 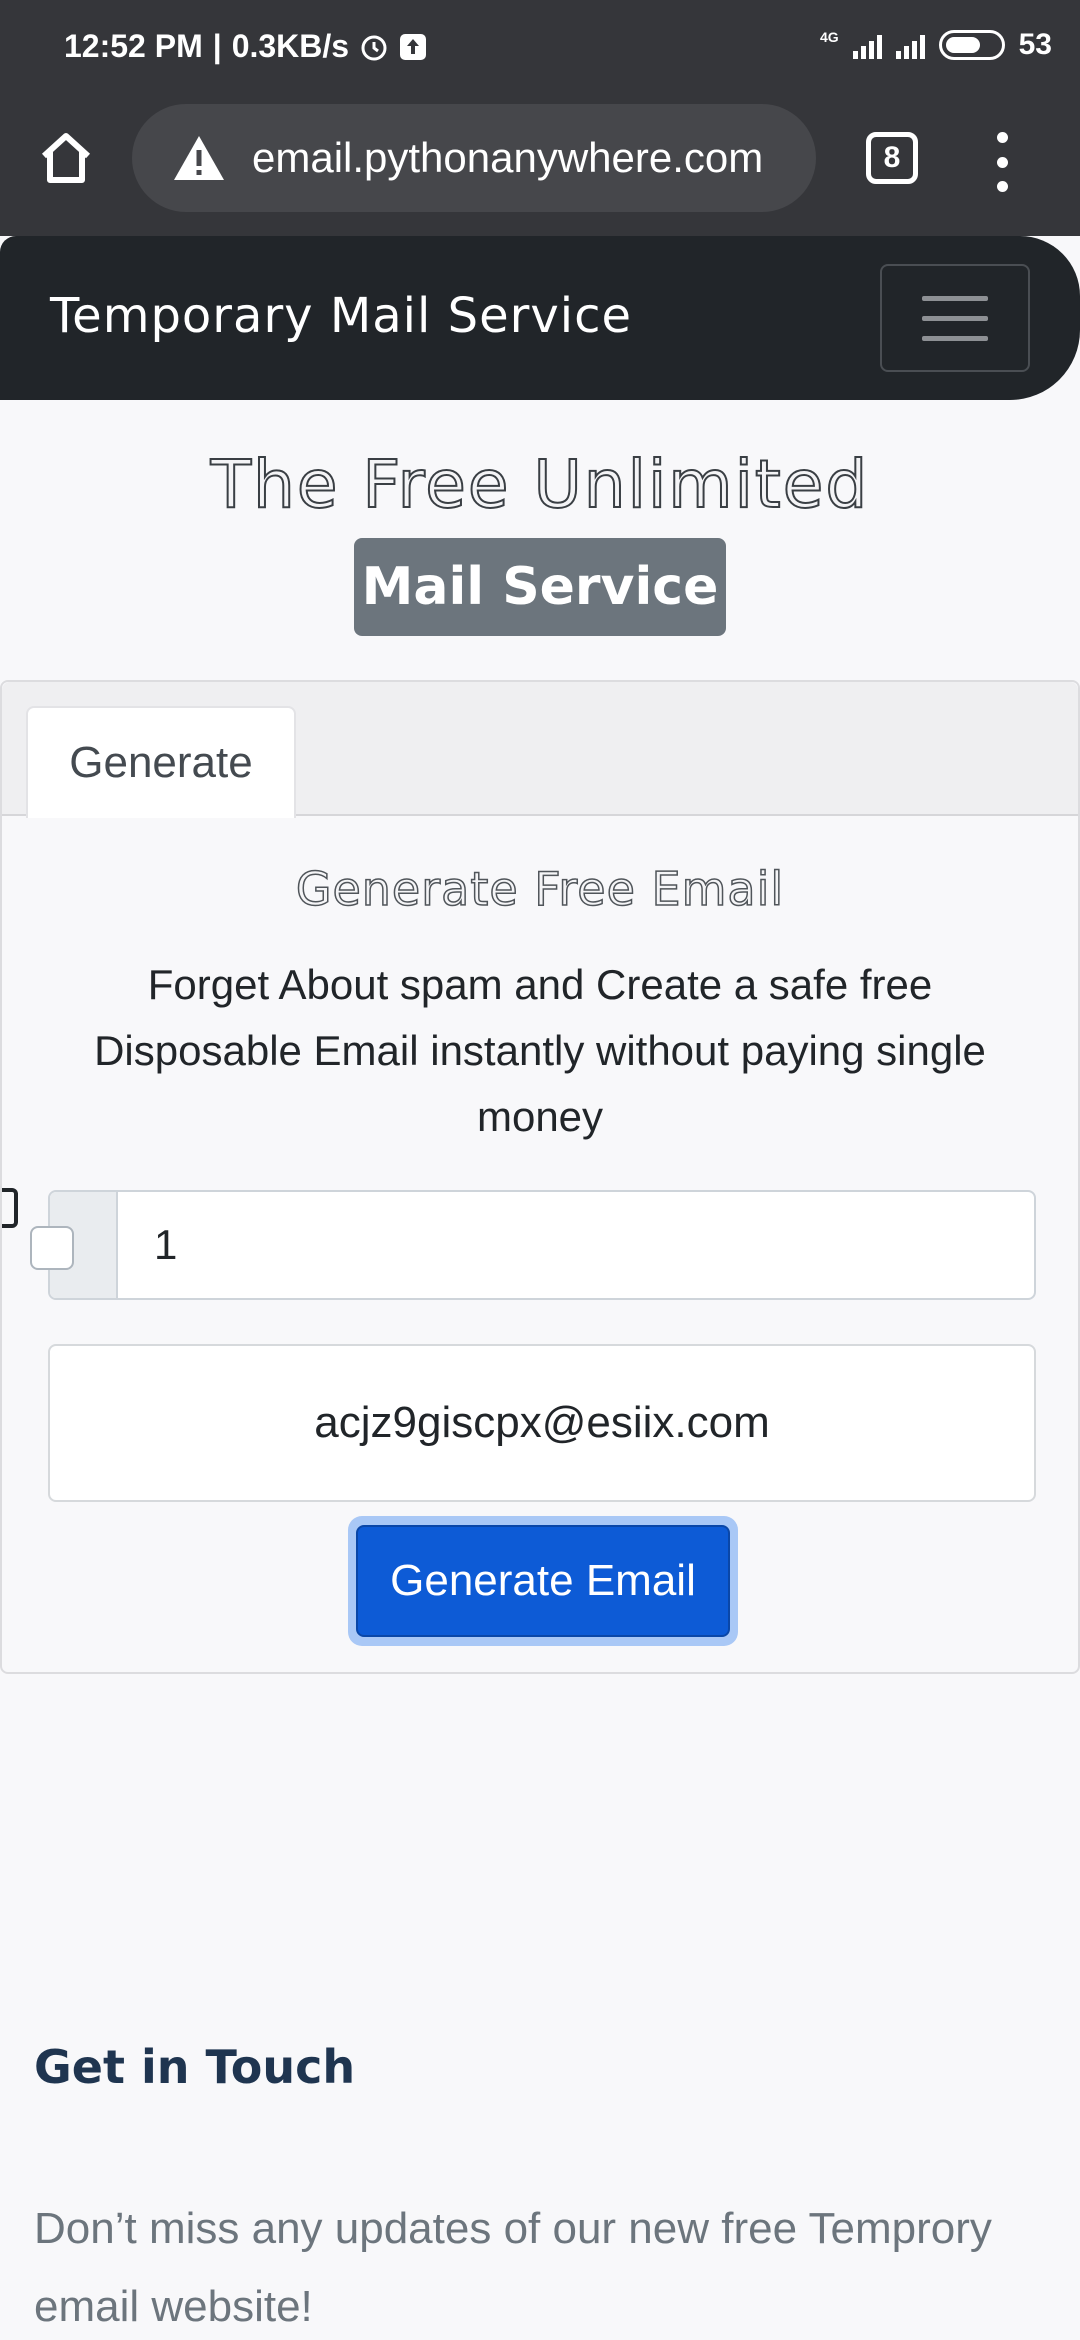 I want to click on more-menu-icon, so click(x=1002, y=162).